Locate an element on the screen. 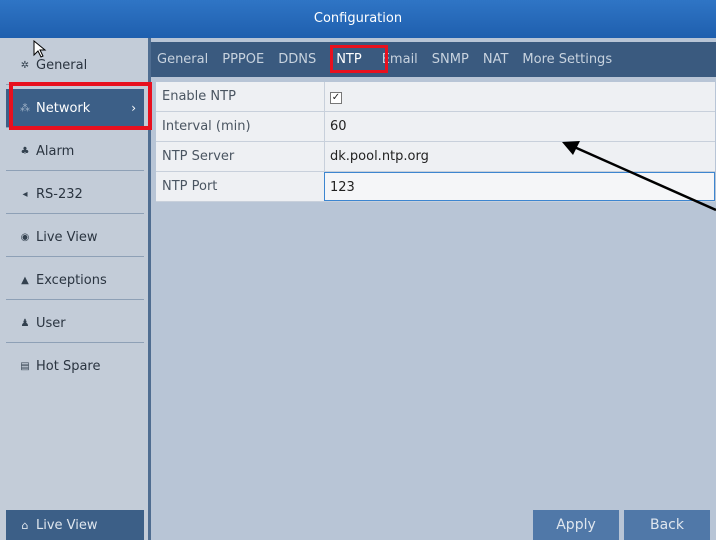 This screenshot has height=540, width=716. mouse-cursor-icon is located at coordinates (40, 49).